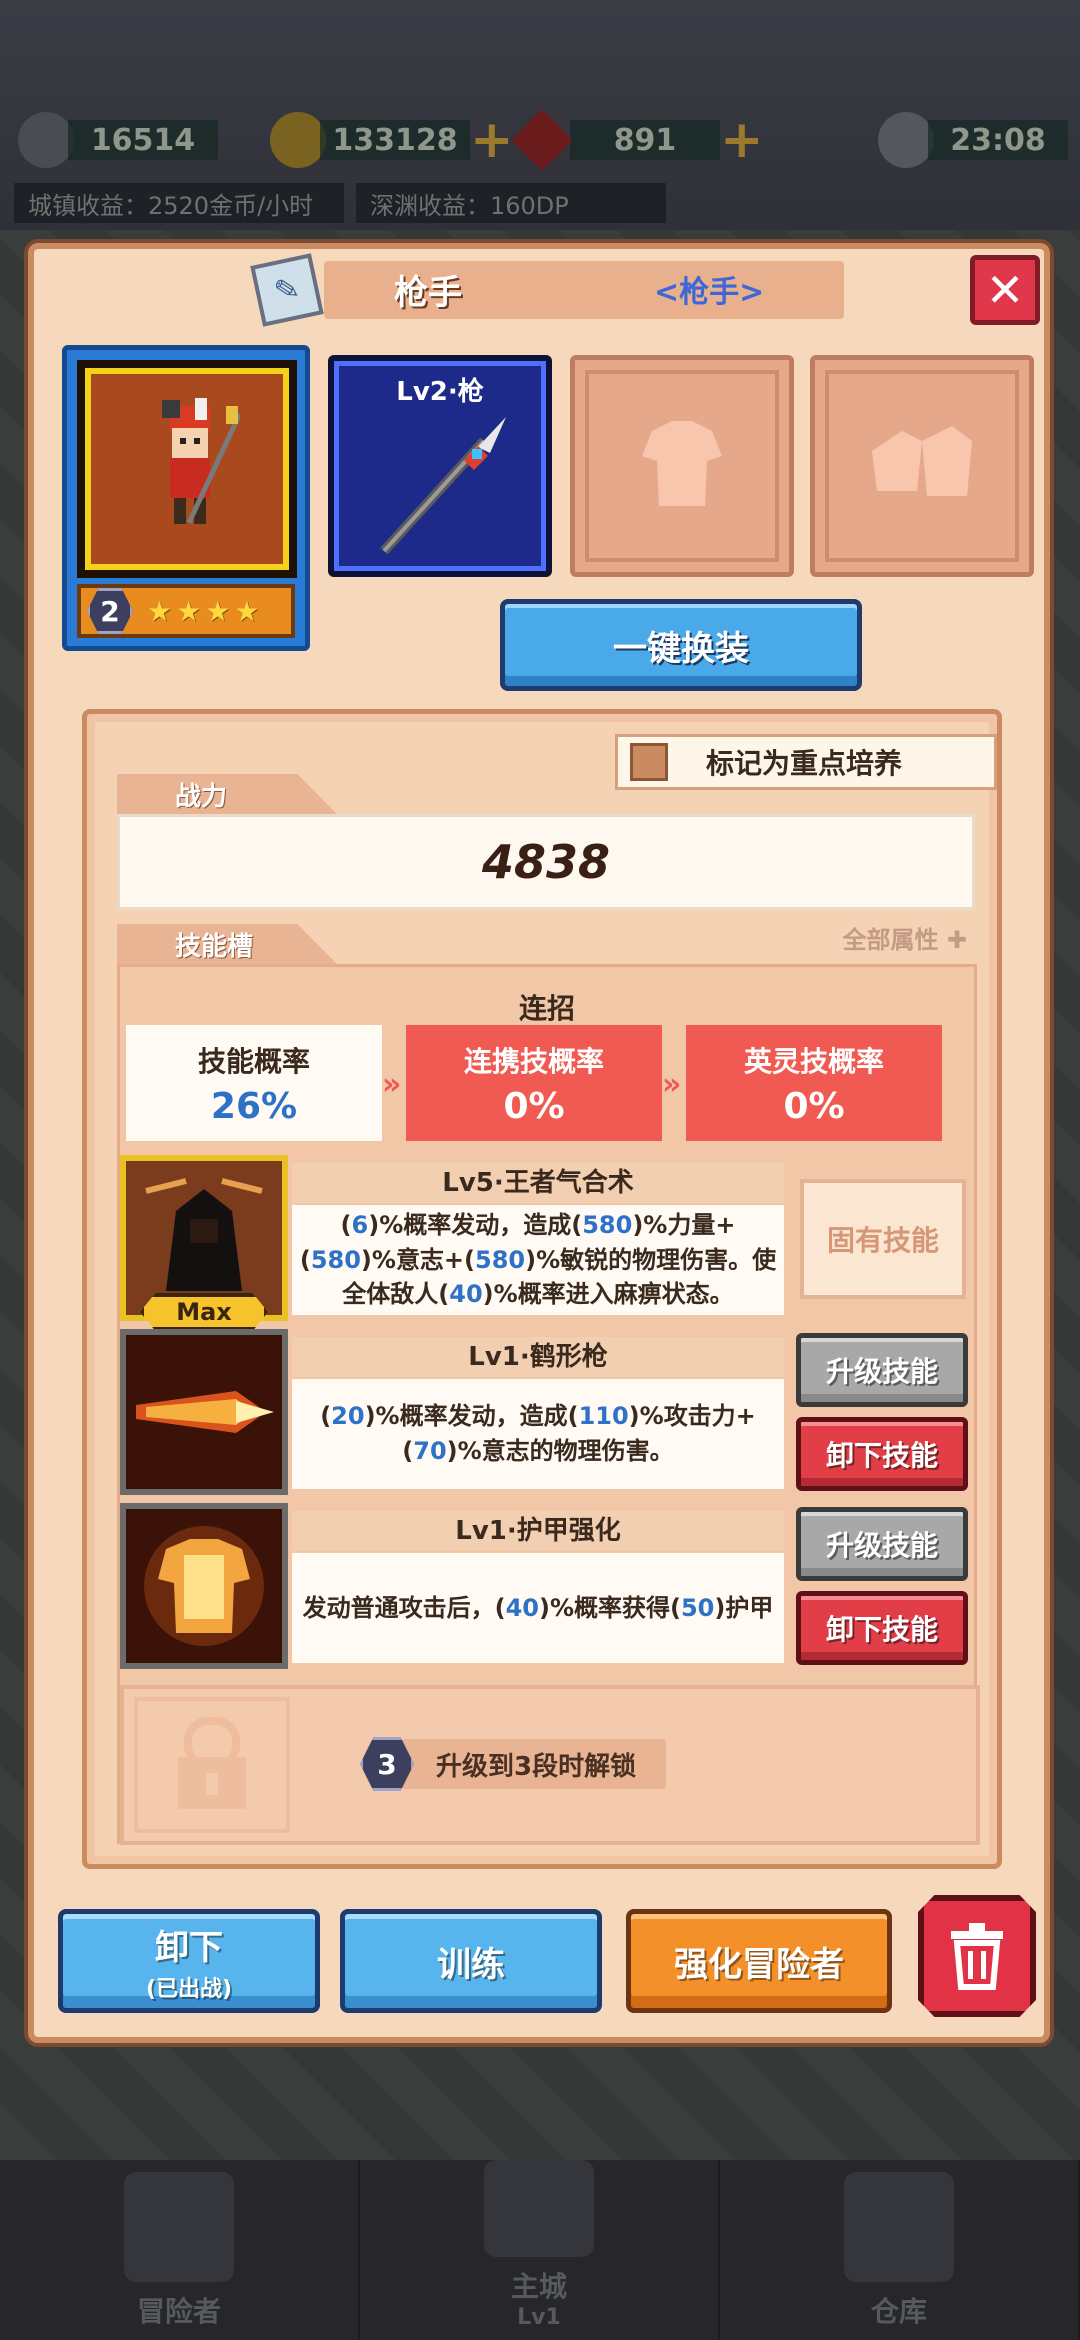 This screenshot has width=1080, height=2340. Describe the element at coordinates (883, 1239) in the screenshot. I see `innate-skill-label: 固有技能` at that location.